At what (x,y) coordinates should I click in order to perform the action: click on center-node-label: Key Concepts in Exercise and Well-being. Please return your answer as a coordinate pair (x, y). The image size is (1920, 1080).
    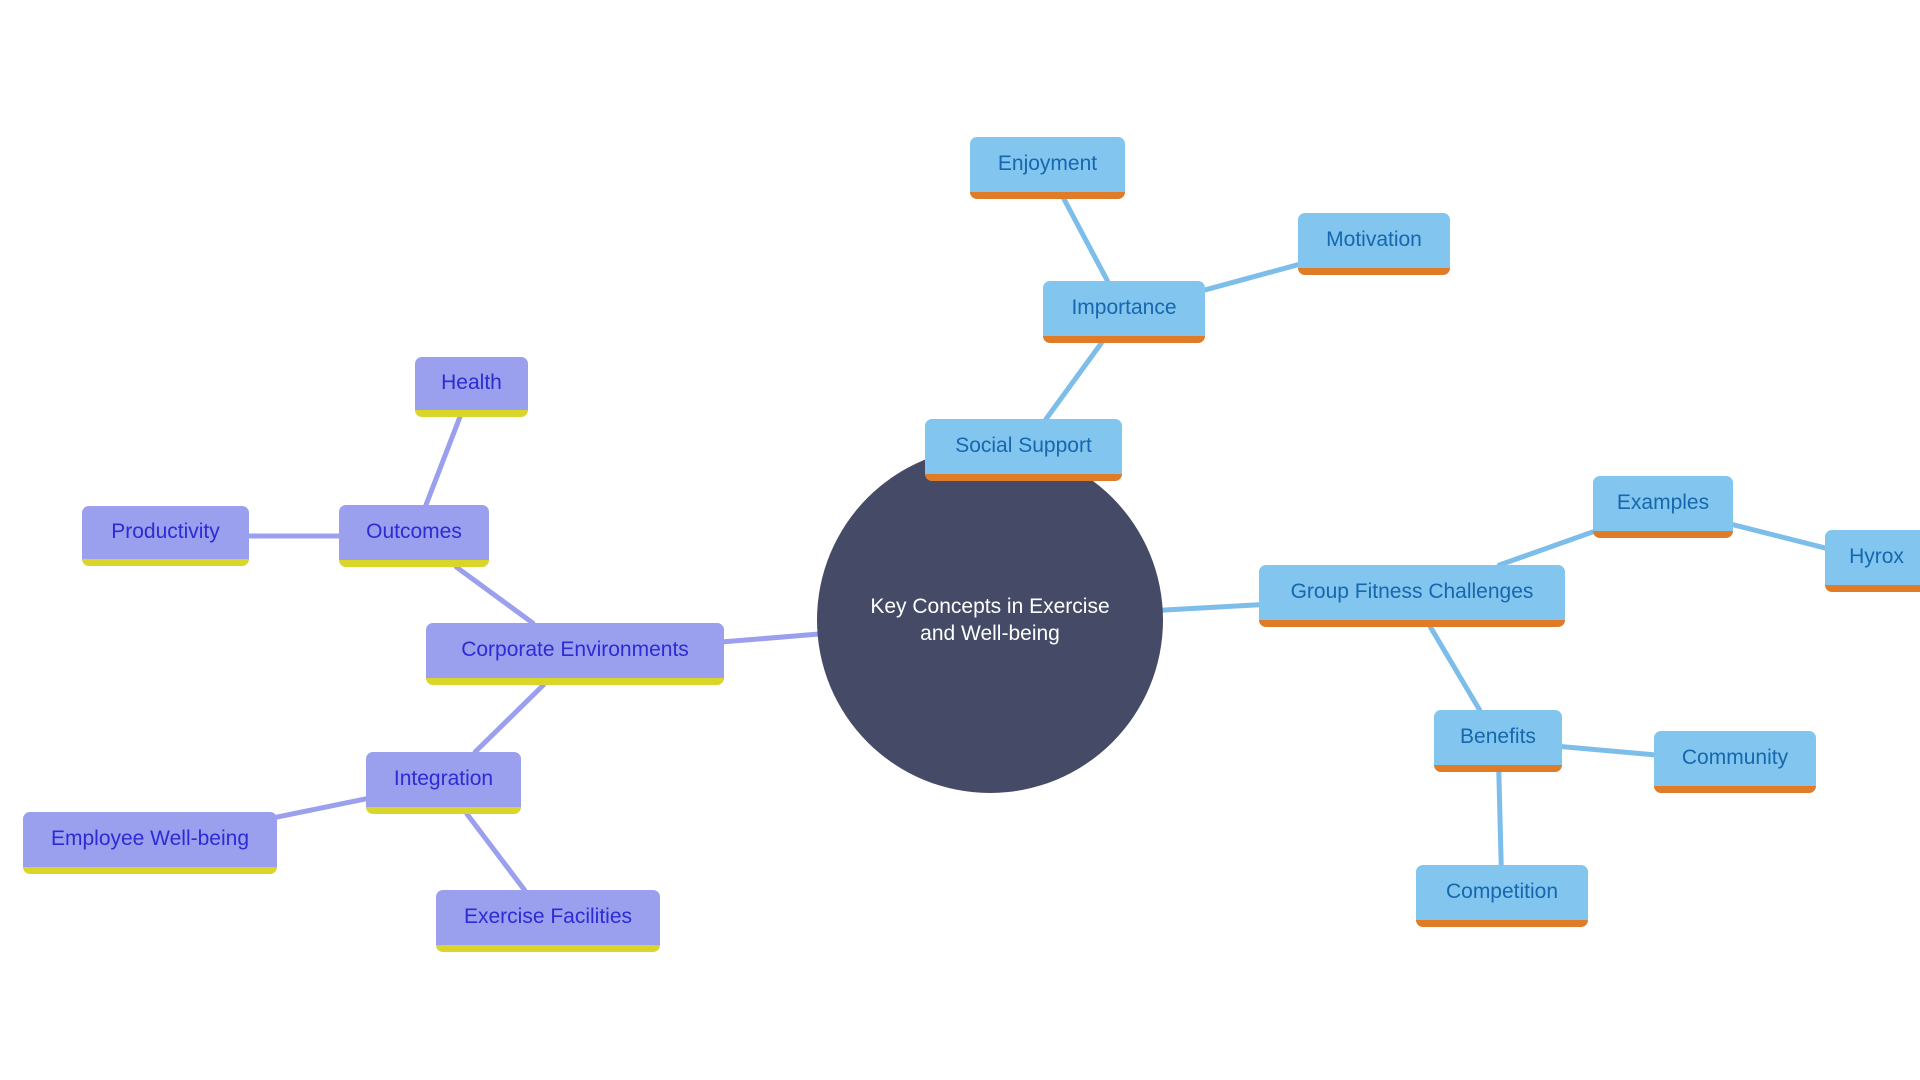
    Looking at the image, I should click on (990, 619).